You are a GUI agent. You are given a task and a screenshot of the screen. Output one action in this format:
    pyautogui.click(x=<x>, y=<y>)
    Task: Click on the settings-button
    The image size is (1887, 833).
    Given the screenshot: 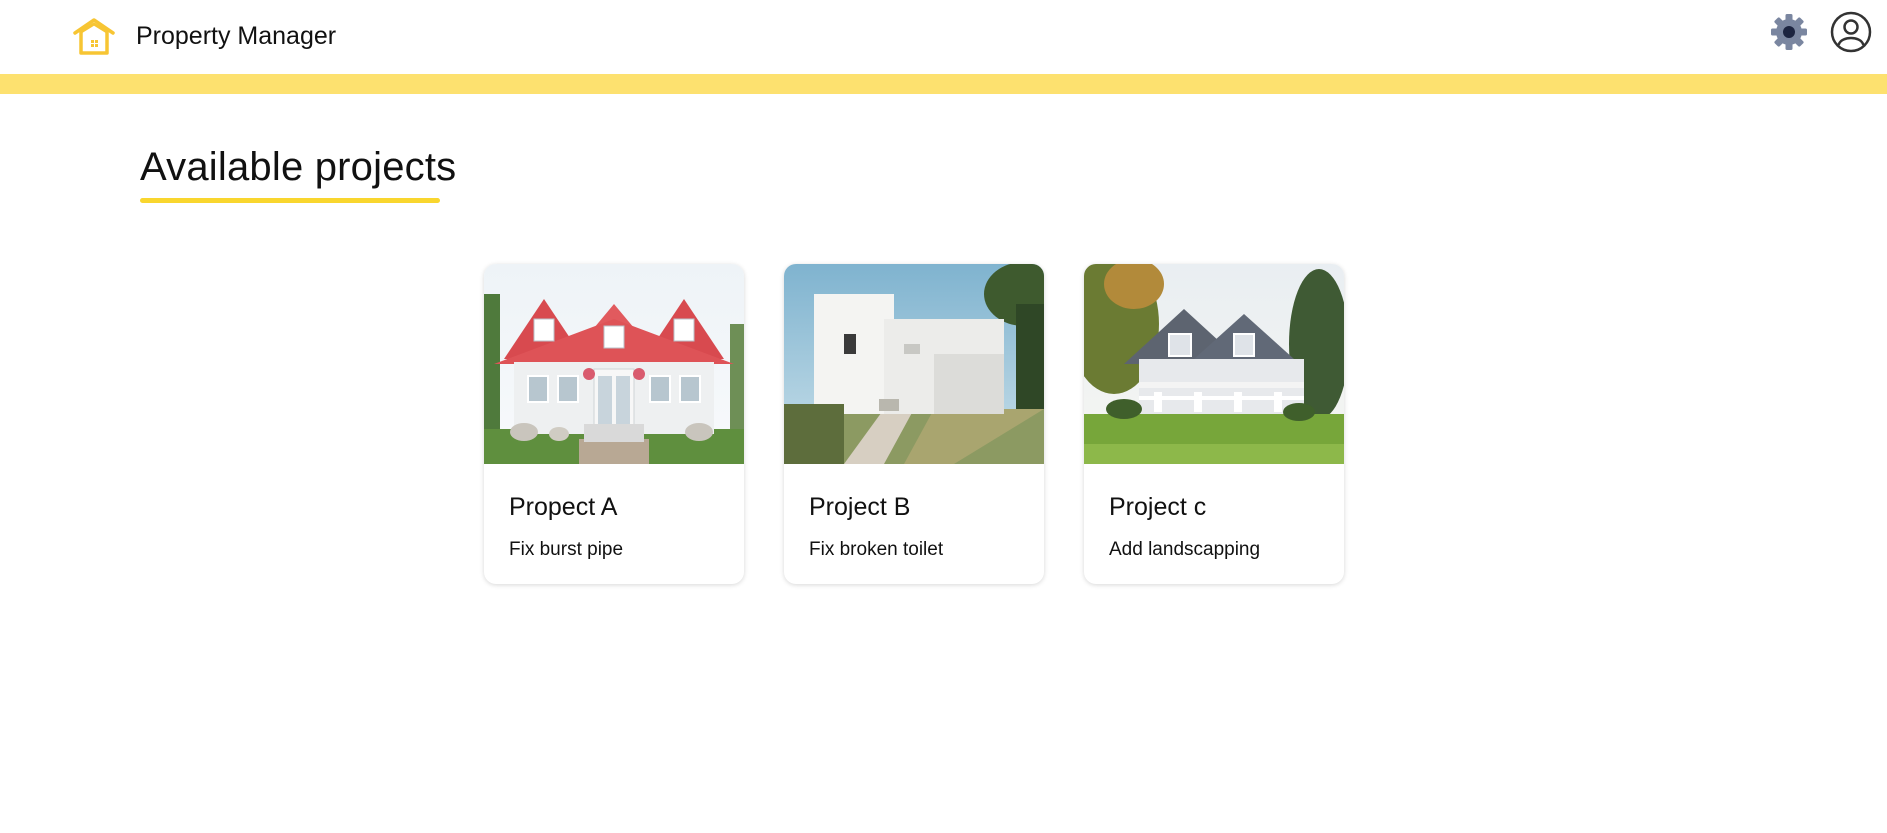 What is the action you would take?
    pyautogui.click(x=1789, y=32)
    